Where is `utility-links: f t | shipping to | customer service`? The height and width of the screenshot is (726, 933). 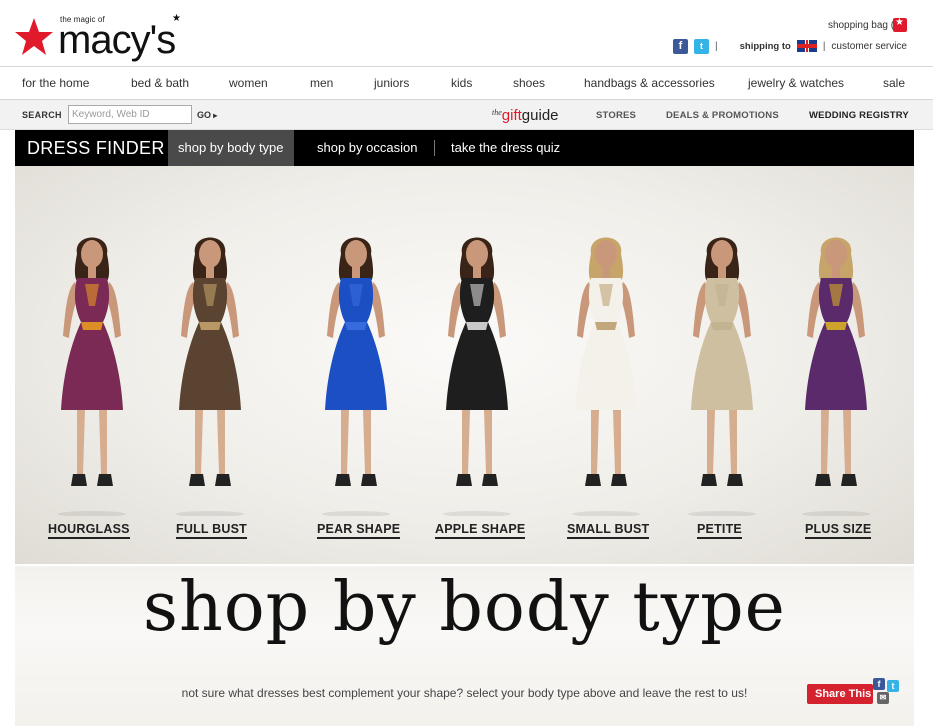 utility-links: f t | shipping to | customer service is located at coordinates (790, 46).